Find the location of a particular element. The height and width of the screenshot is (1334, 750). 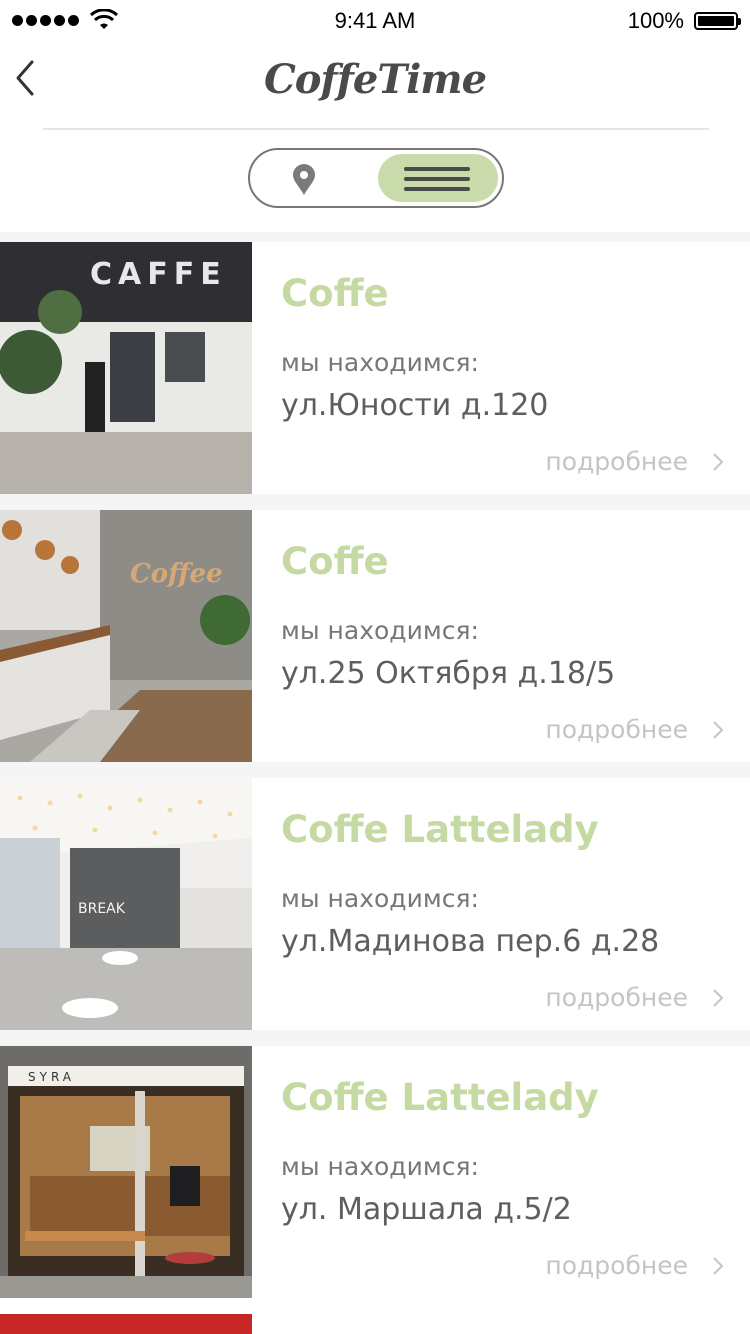

list-view-button is located at coordinates (438, 178).